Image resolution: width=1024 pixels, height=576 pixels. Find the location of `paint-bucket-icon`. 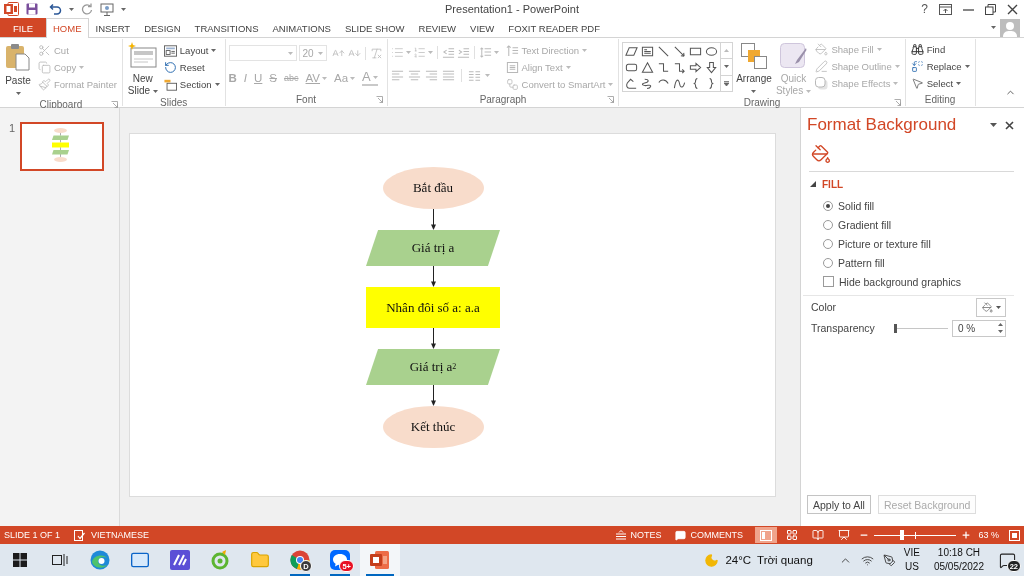

paint-bucket-icon is located at coordinates (821, 153).